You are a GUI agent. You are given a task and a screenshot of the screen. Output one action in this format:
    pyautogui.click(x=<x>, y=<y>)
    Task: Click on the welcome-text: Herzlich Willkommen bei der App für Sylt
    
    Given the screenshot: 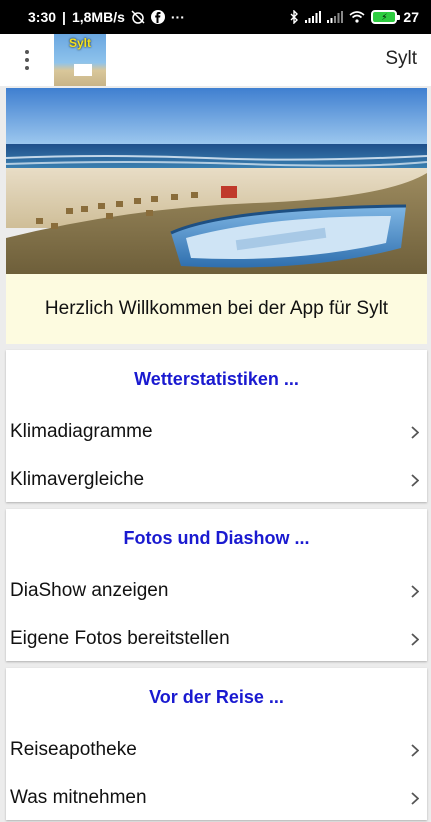 What is the action you would take?
    pyautogui.click(x=216, y=308)
    